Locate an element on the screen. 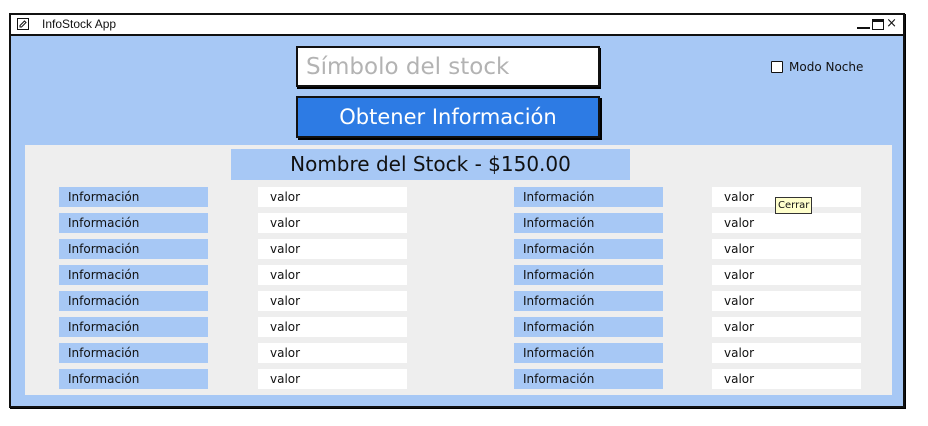 This screenshot has height=426, width=928. maximize-icon is located at coordinates (878, 24).